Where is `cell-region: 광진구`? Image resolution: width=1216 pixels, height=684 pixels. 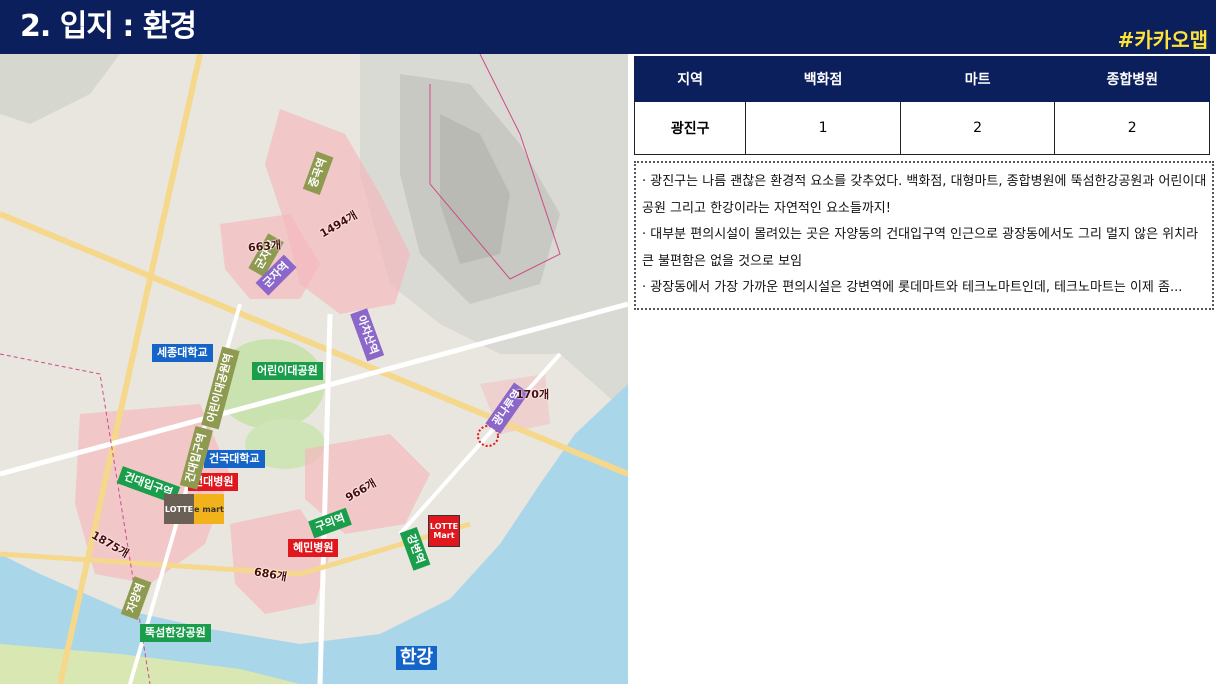
cell-region: 광진구 is located at coordinates (690, 128).